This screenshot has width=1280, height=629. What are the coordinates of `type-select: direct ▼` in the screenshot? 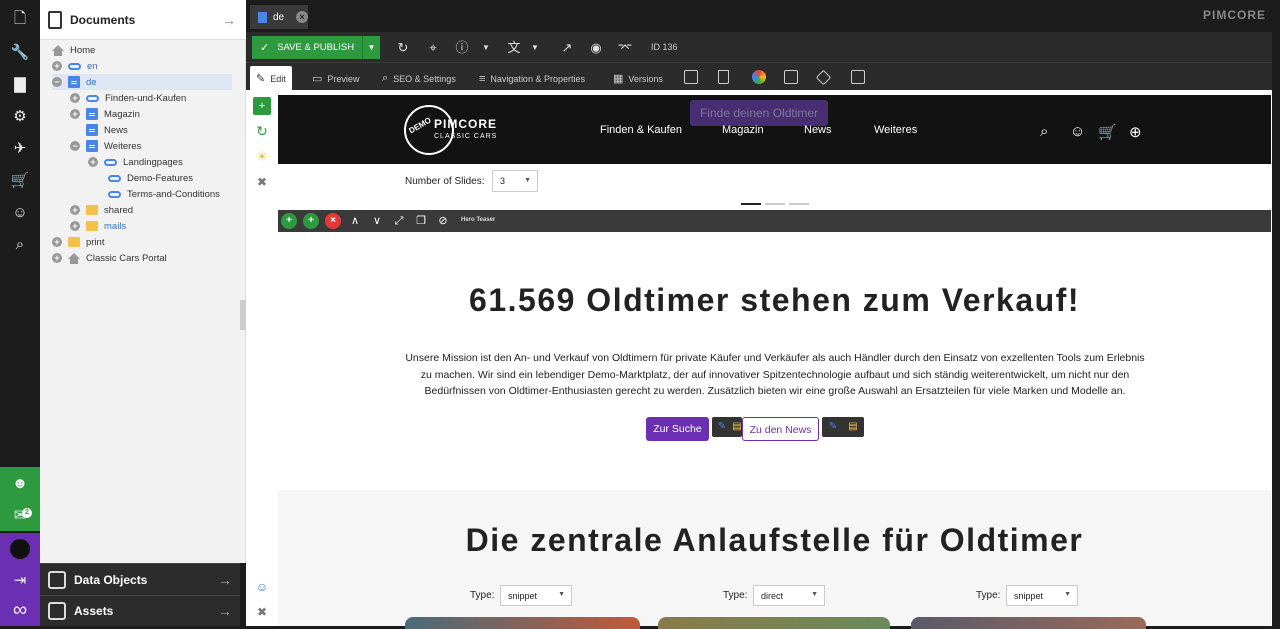 It's located at (789, 595).